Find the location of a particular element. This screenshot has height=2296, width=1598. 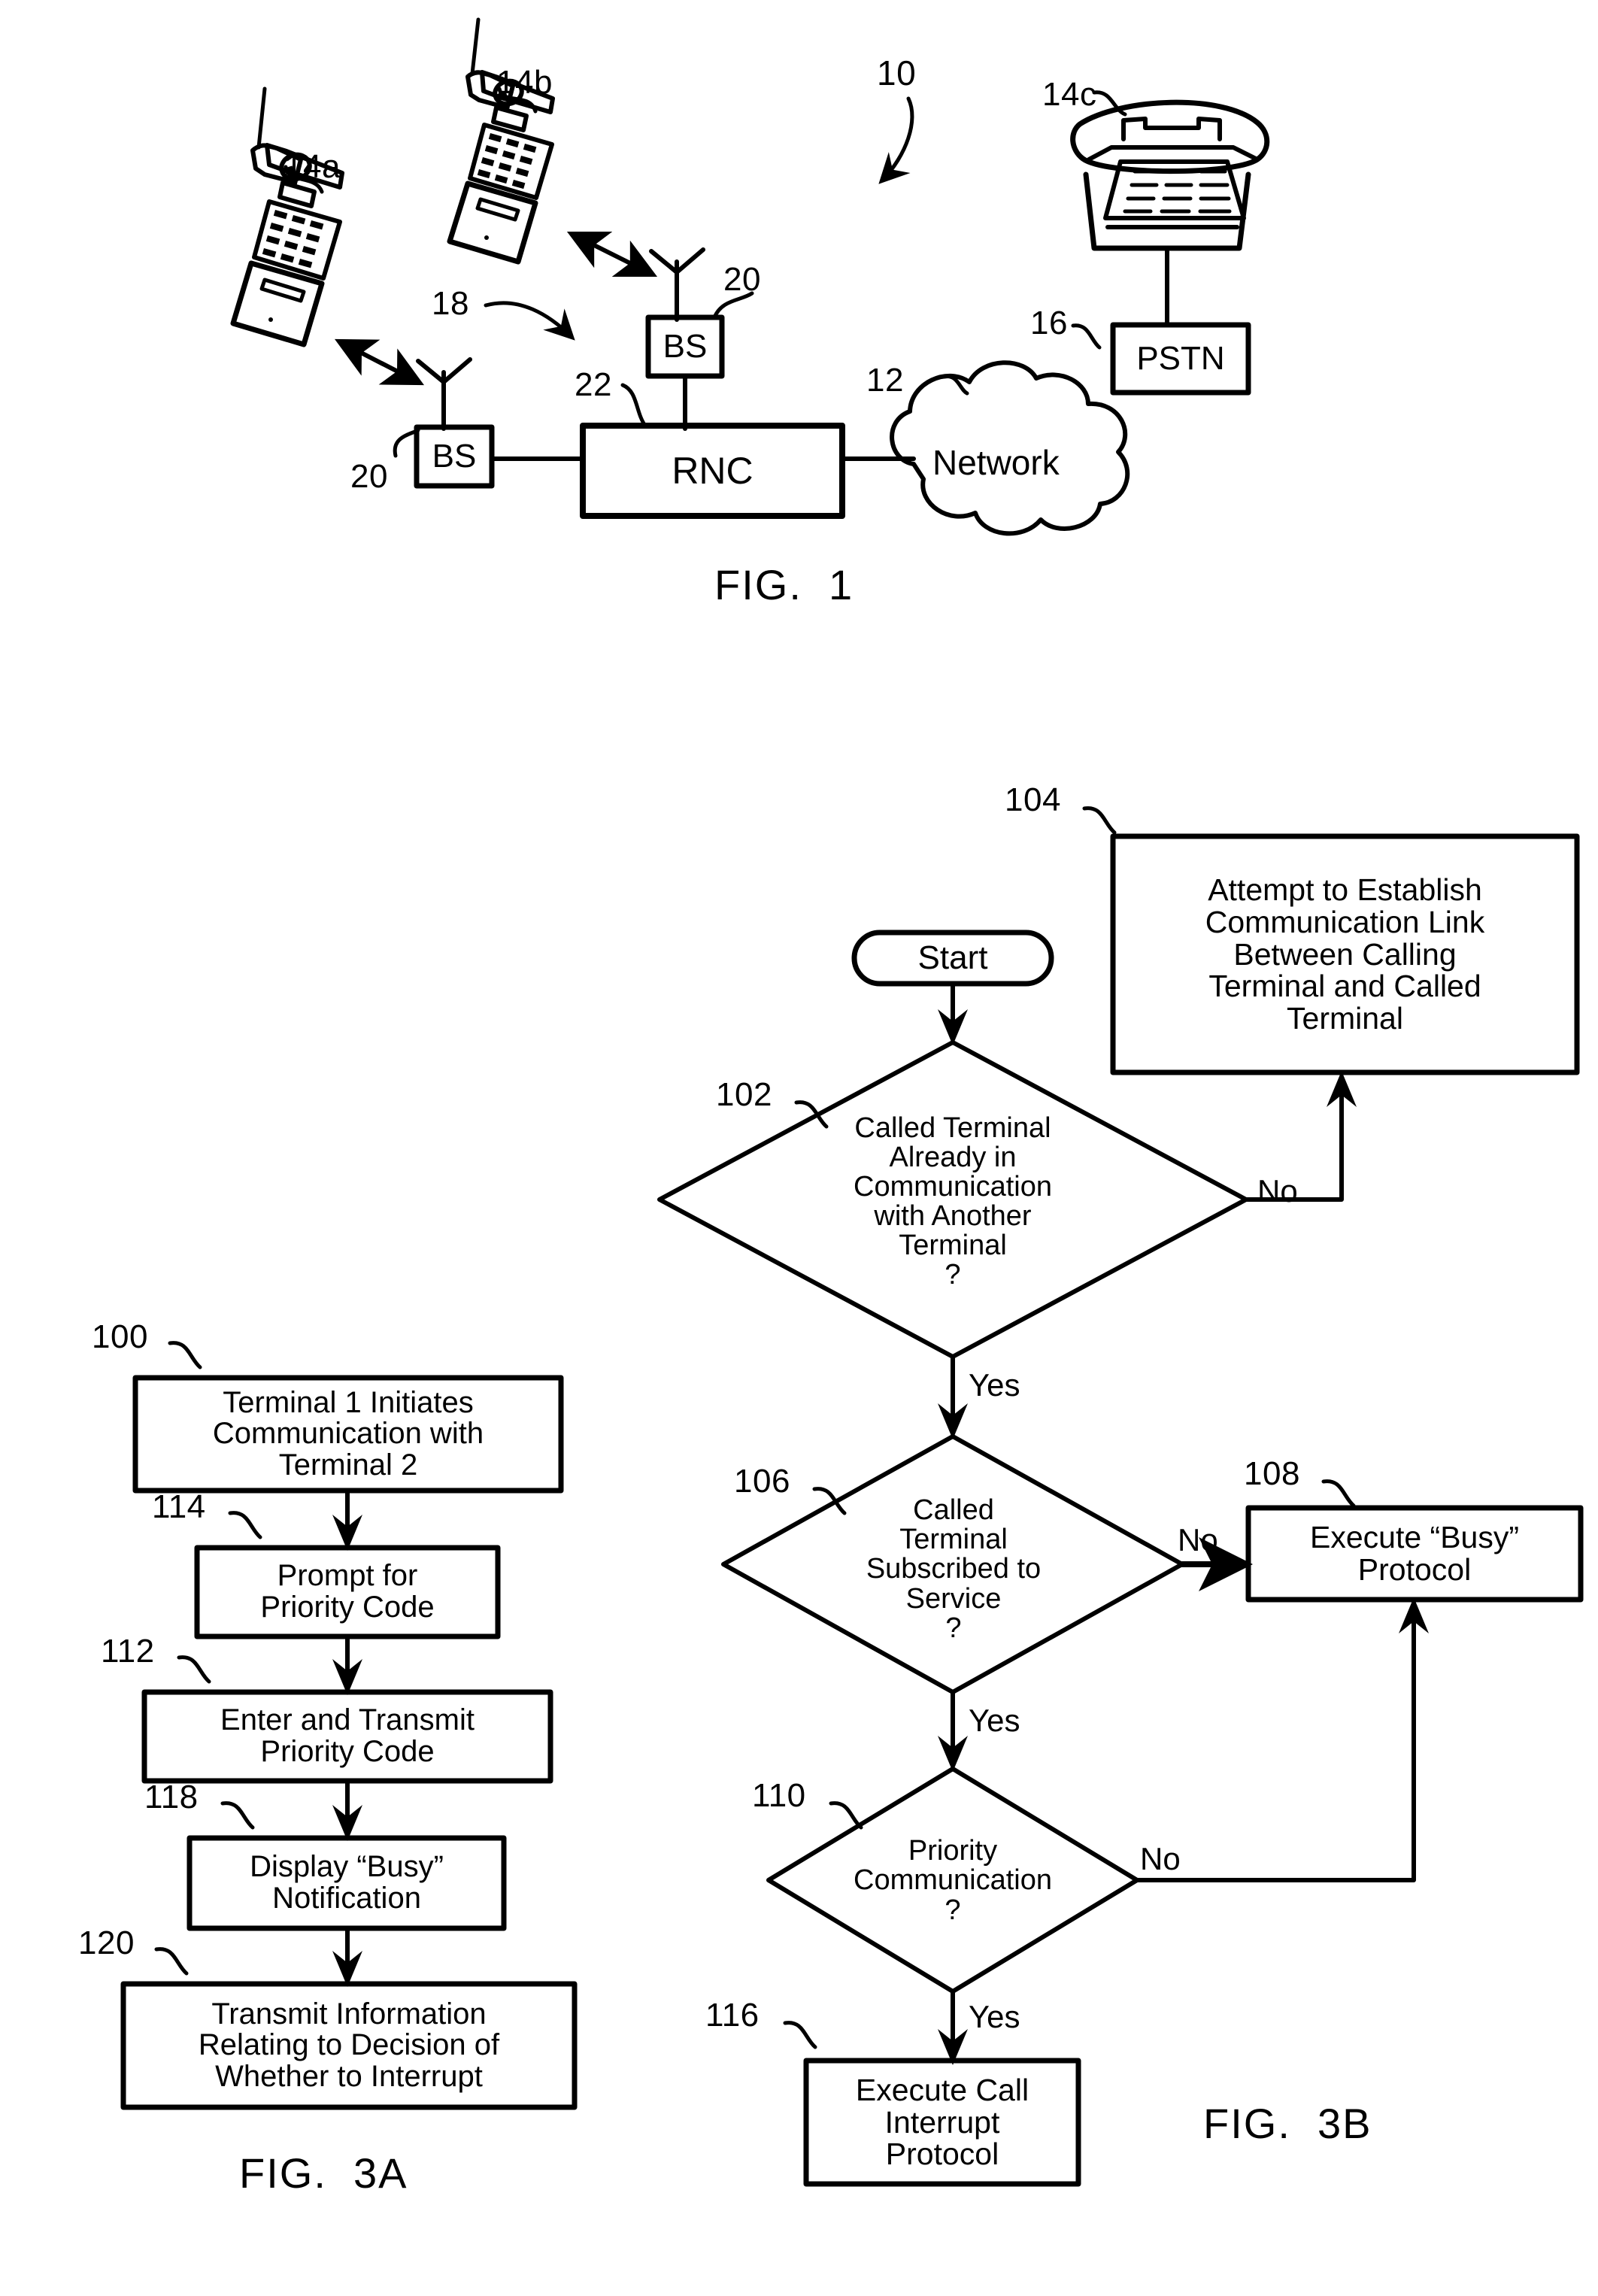

step-100-line-2: Communication with is located at coordinates (348, 1434).